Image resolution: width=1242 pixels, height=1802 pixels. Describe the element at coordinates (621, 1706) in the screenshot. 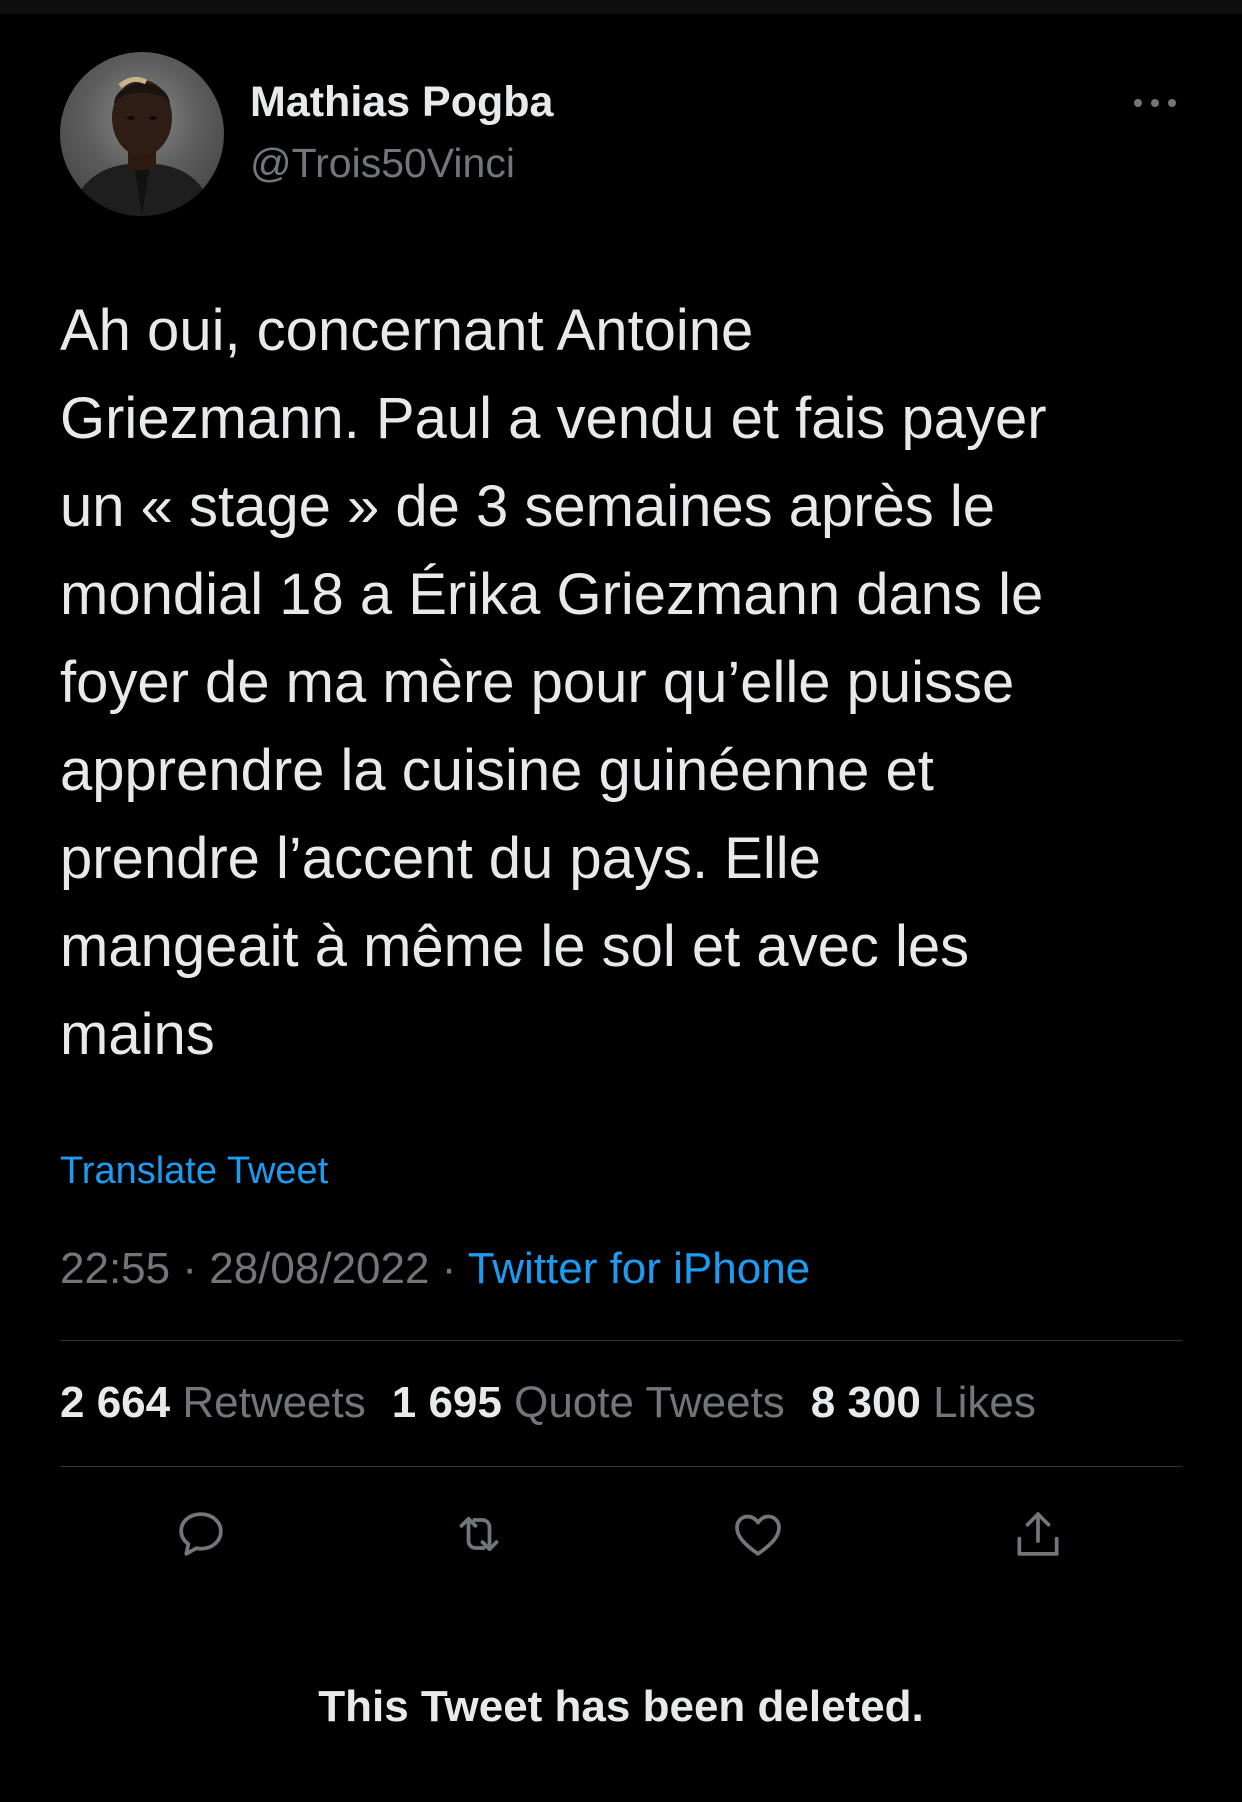

I see `deleted-notice: This Tweet has been deleted.` at that location.